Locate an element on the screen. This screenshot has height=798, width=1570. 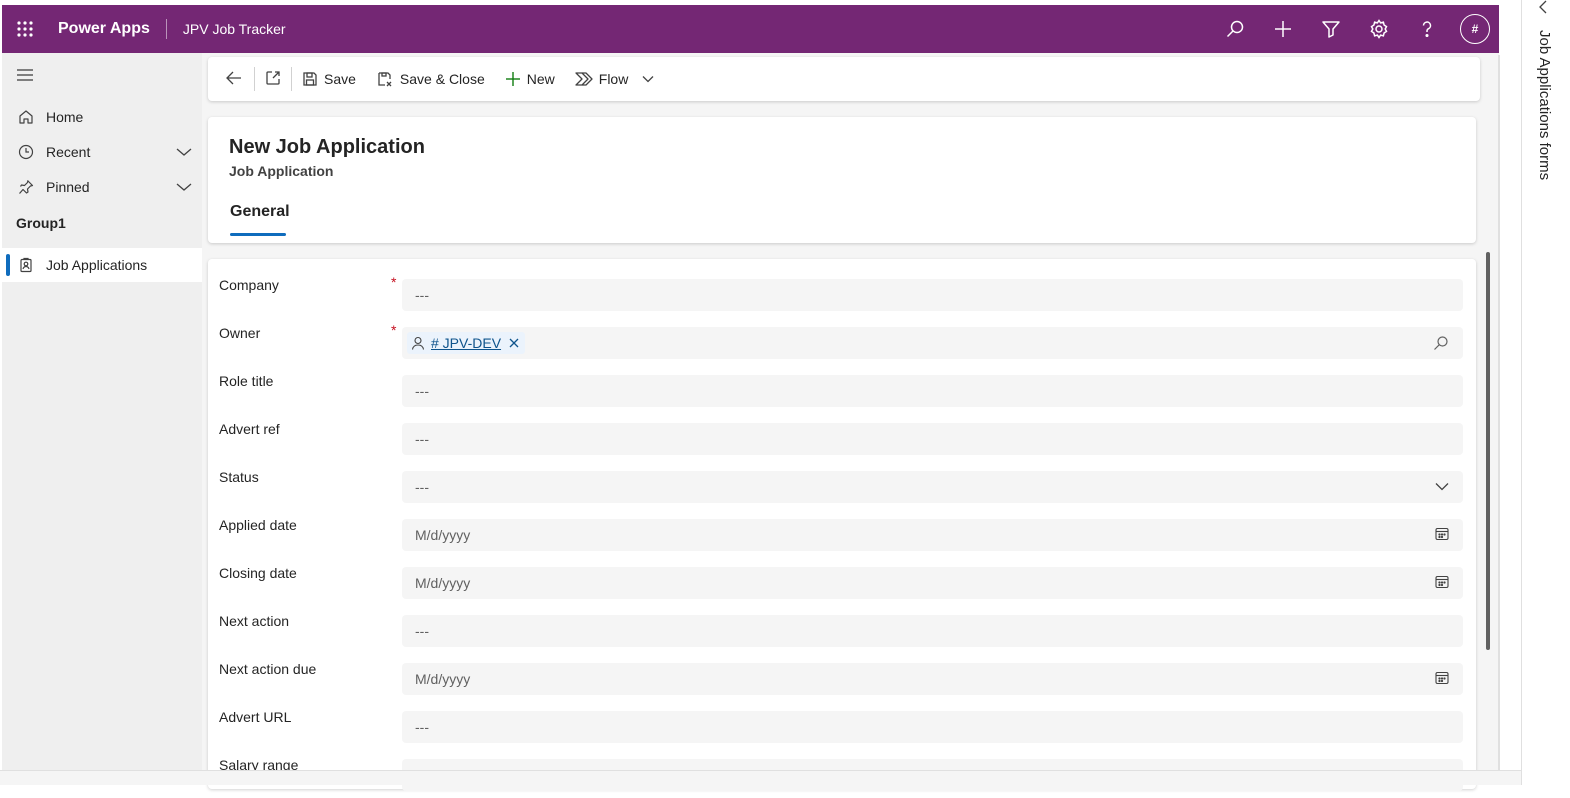
open-new-window-button is located at coordinates (273, 79).